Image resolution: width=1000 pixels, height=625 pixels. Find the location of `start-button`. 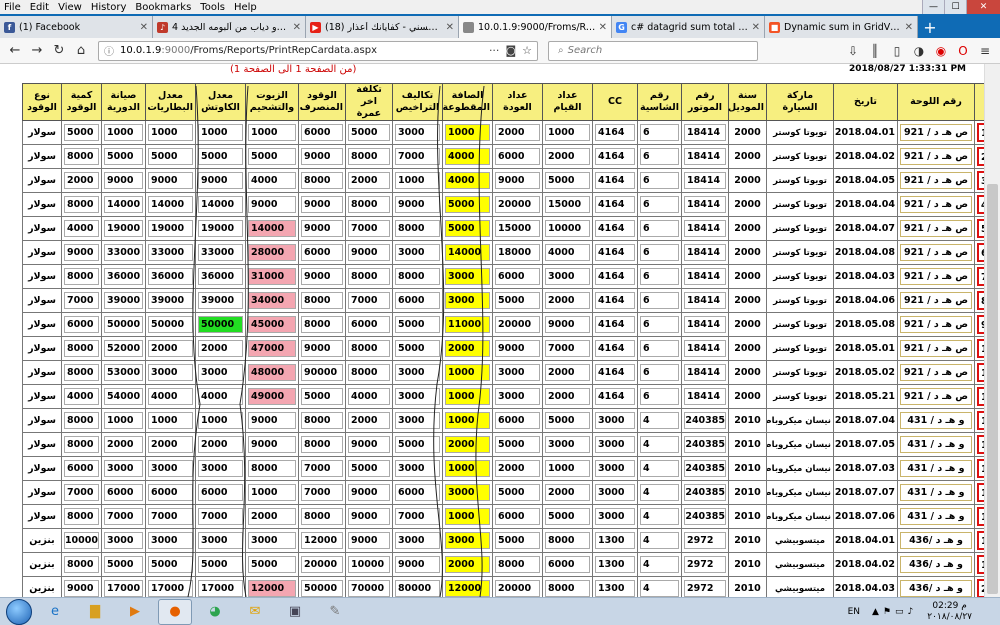

start-button is located at coordinates (19, 611).